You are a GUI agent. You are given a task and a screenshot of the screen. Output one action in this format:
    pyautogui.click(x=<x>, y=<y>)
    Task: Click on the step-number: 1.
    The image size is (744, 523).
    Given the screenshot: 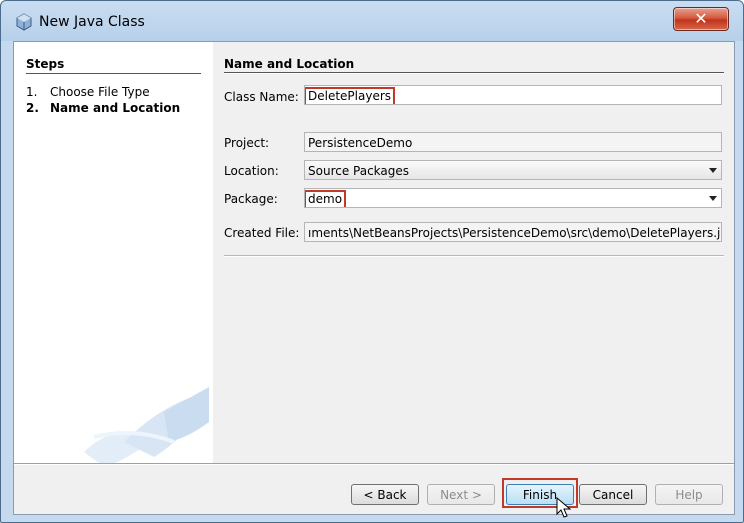 What is the action you would take?
    pyautogui.click(x=32, y=92)
    